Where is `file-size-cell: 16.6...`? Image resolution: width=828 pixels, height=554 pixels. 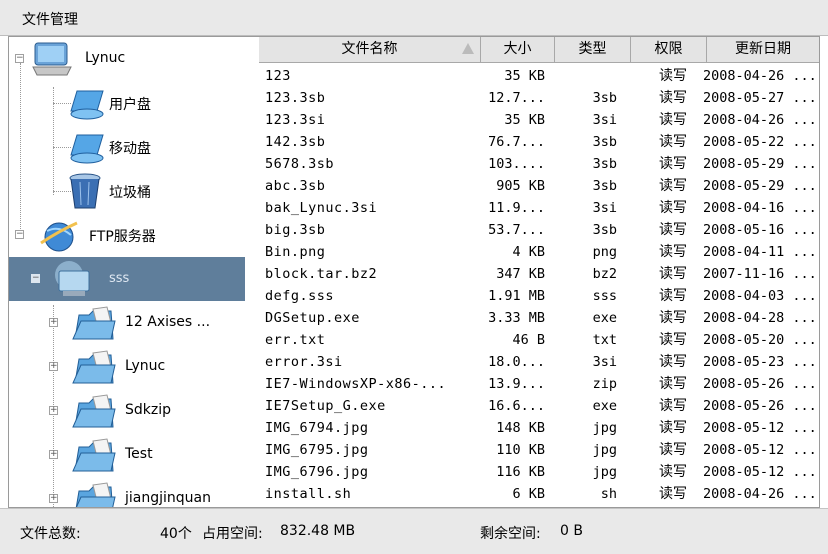 file-size-cell: 16.6... is located at coordinates (516, 406).